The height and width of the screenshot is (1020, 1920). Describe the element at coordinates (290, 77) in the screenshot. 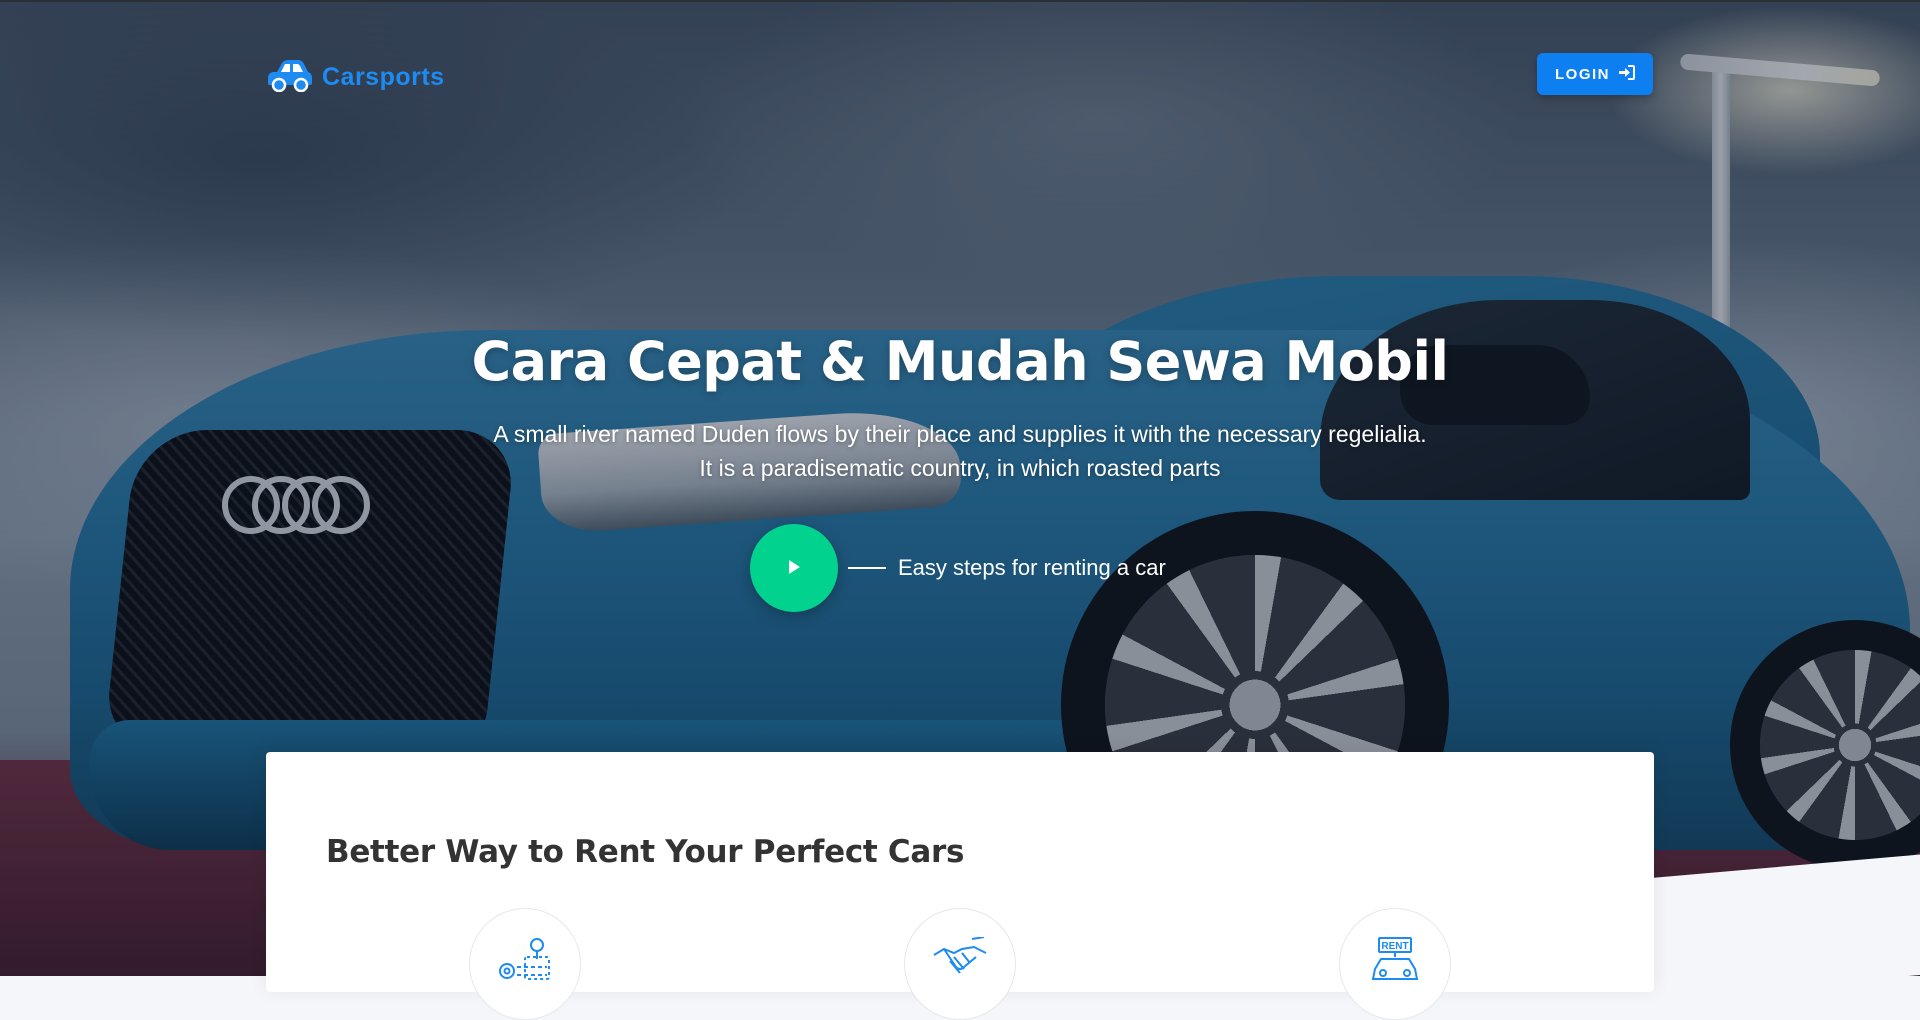

I see `car-icon` at that location.